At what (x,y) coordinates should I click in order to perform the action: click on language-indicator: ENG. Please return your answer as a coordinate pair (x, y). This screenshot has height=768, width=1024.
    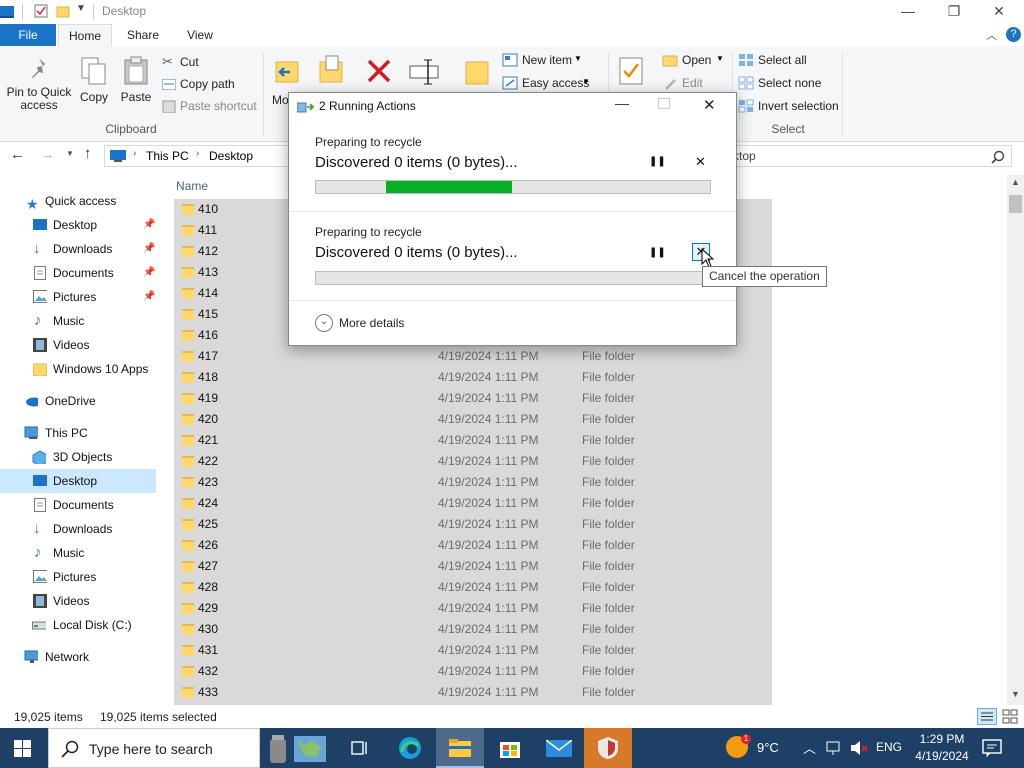
    Looking at the image, I should click on (889, 747).